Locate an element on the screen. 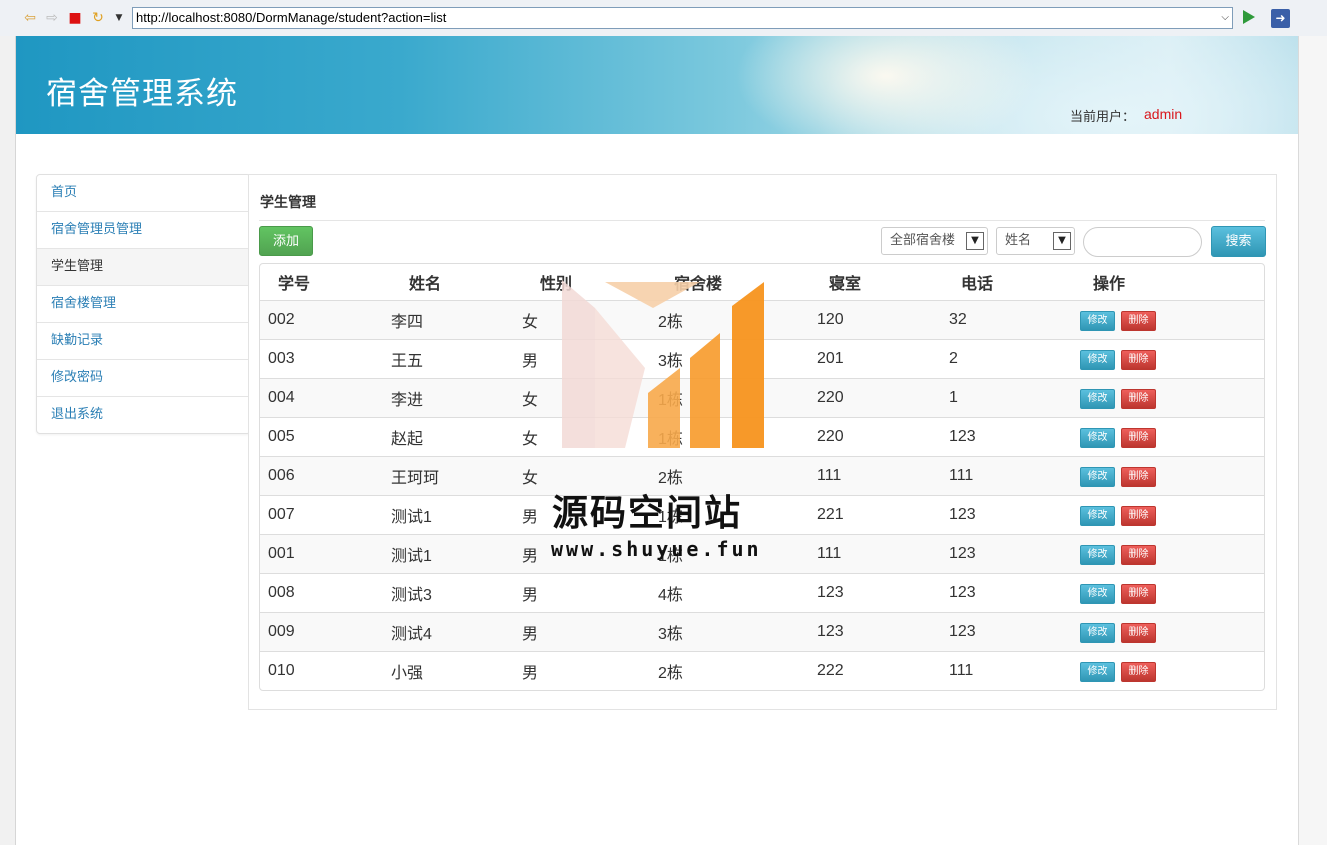  cell-name: 李四 is located at coordinates (456, 320).